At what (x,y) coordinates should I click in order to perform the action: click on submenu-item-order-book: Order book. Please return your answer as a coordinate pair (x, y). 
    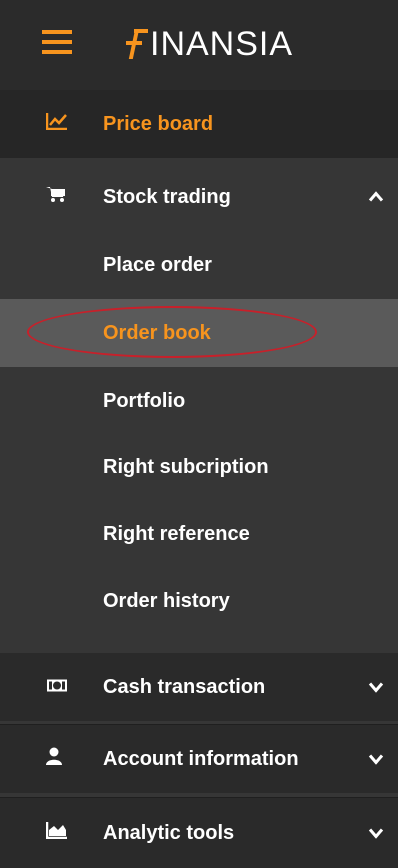
    Looking at the image, I should click on (199, 333).